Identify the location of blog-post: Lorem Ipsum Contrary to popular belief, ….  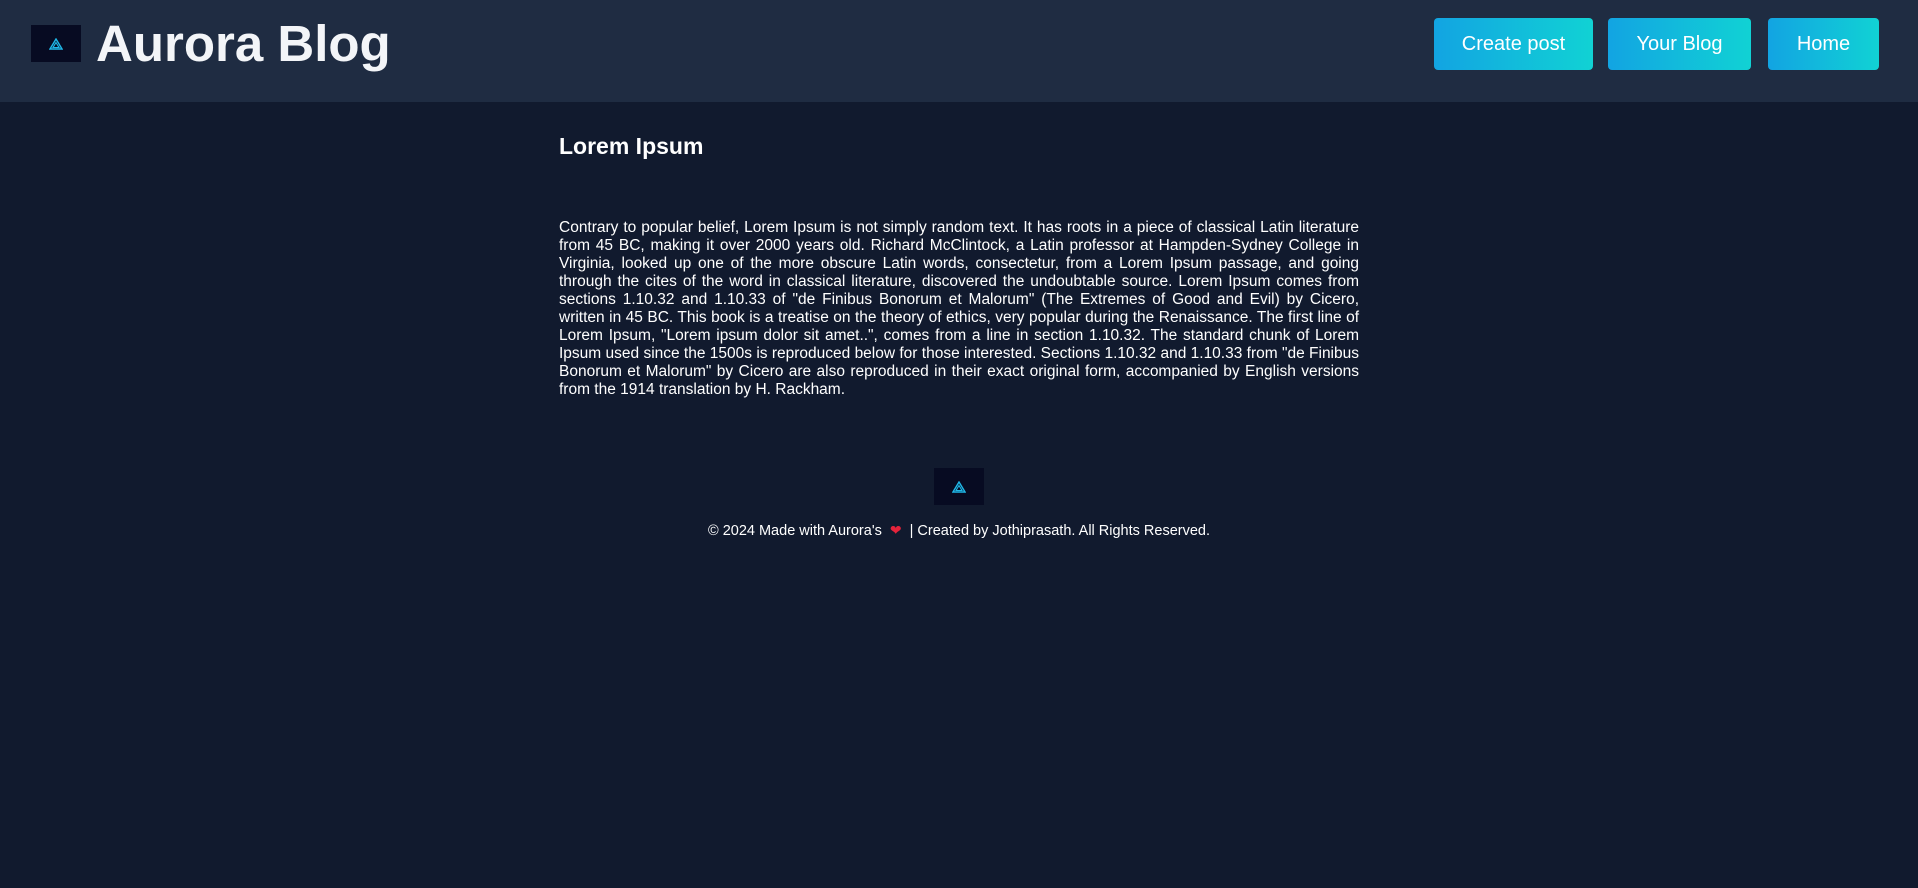
(959, 263).